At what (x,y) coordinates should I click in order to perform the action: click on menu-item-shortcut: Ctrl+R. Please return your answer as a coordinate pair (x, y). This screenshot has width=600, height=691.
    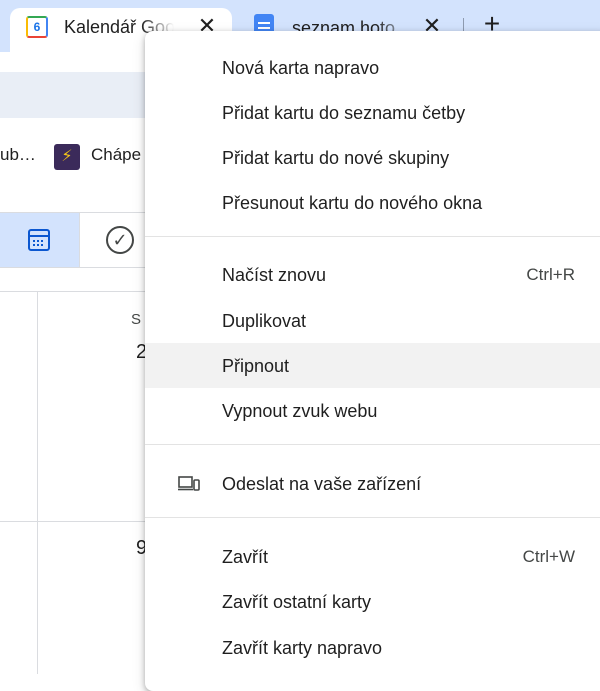
    Looking at the image, I should click on (550, 274).